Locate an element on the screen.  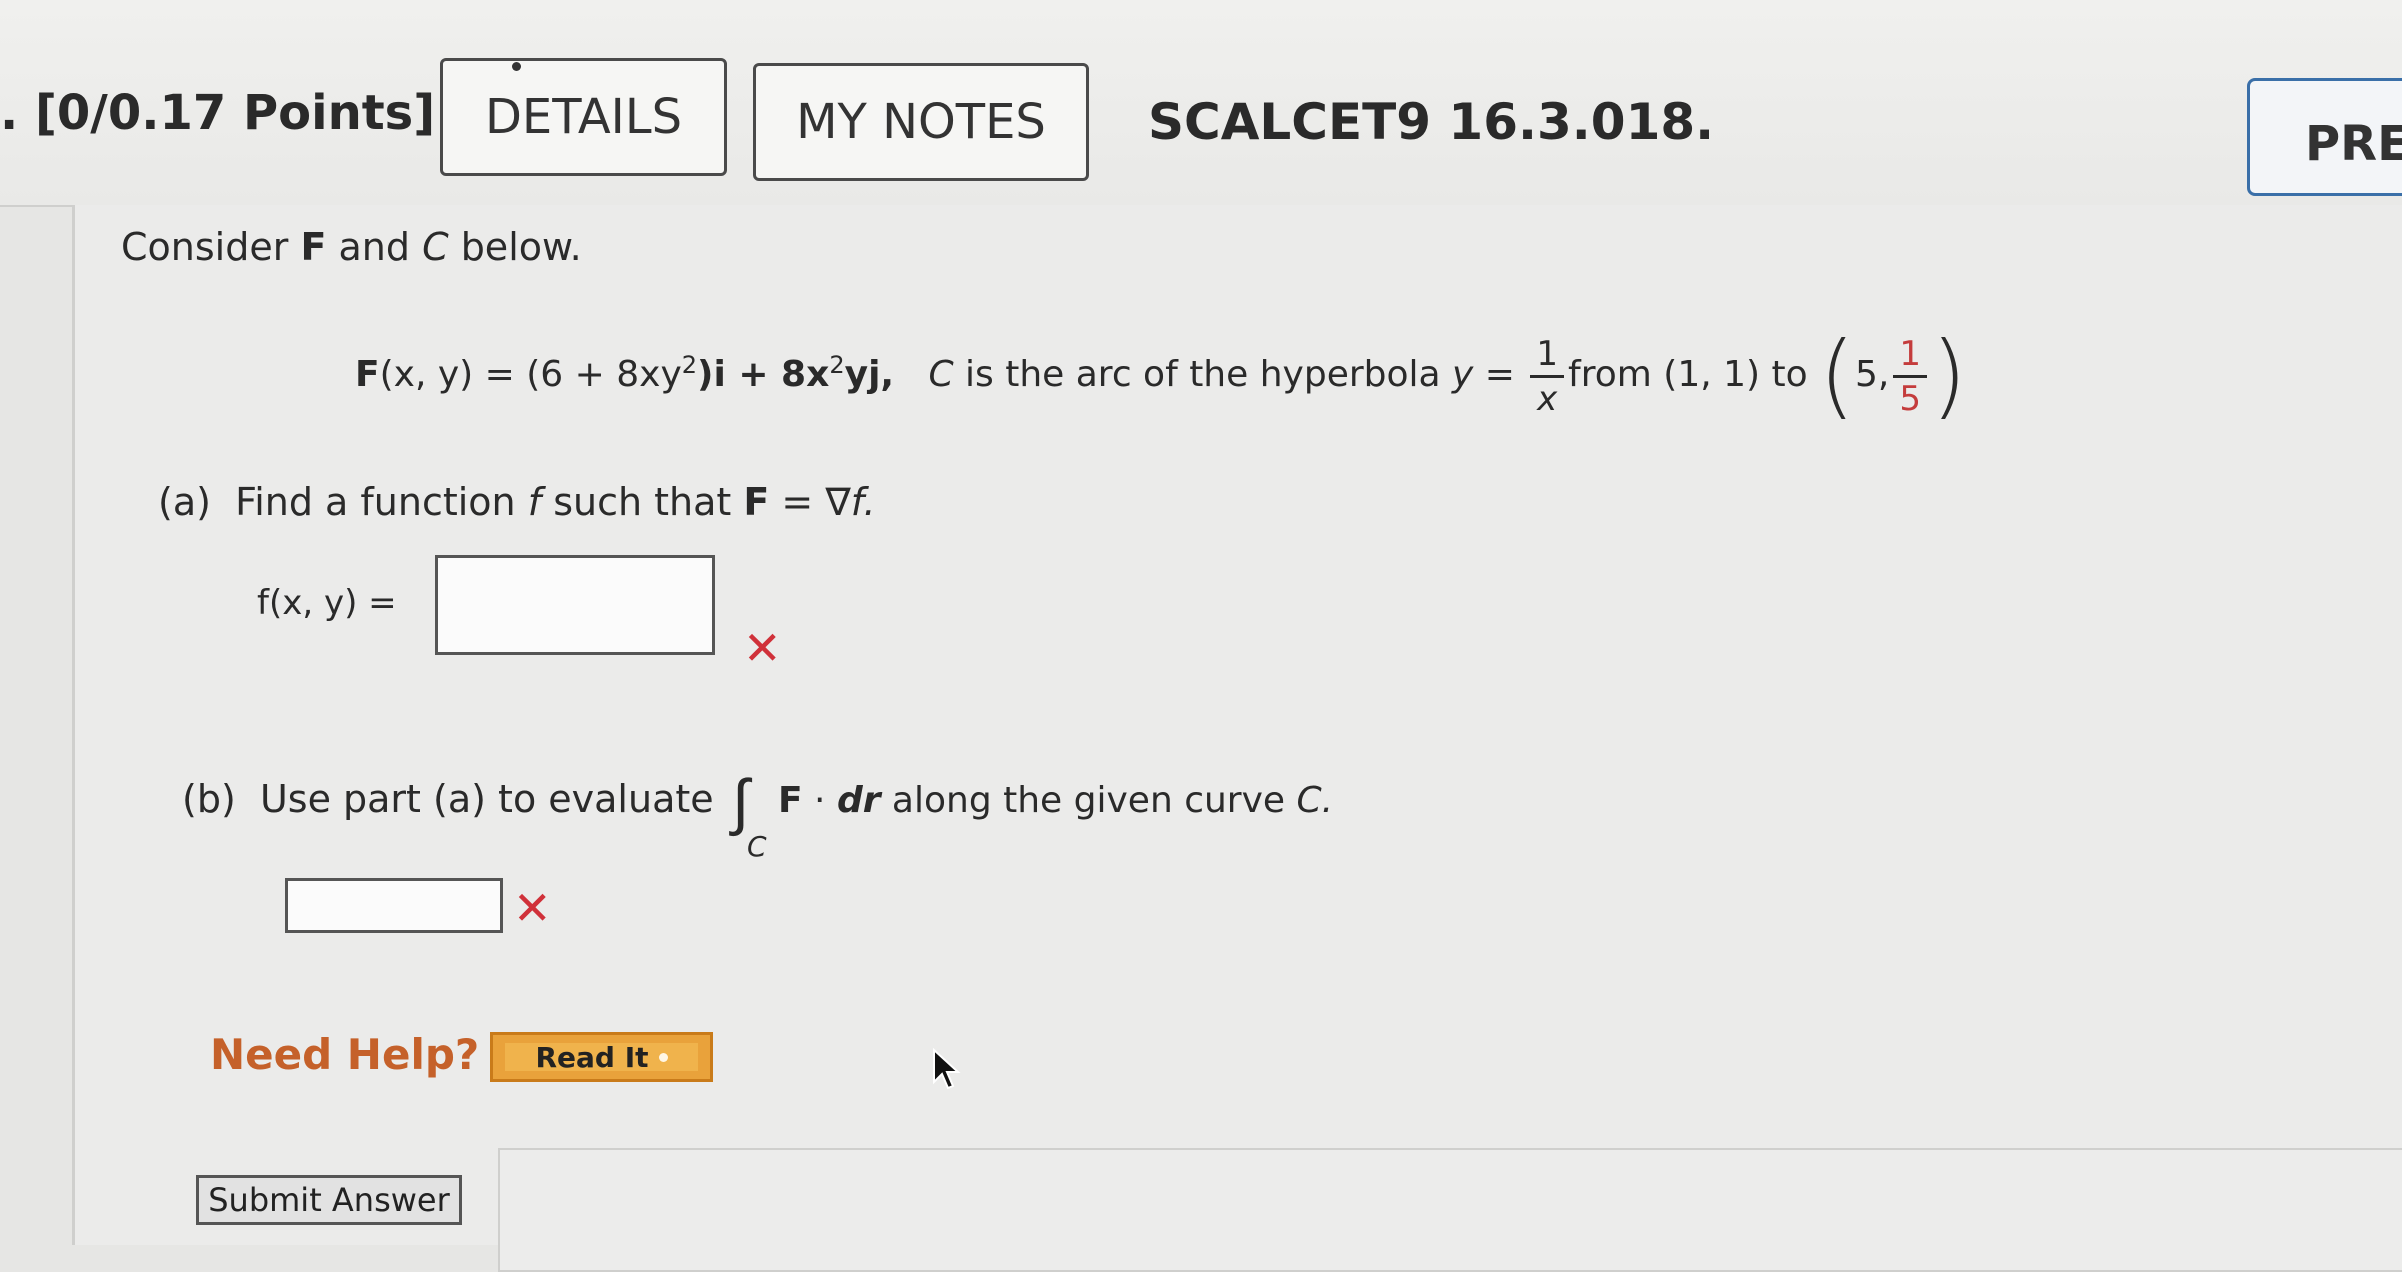
read-it-button: Read It is located at coordinates (601, 1057).